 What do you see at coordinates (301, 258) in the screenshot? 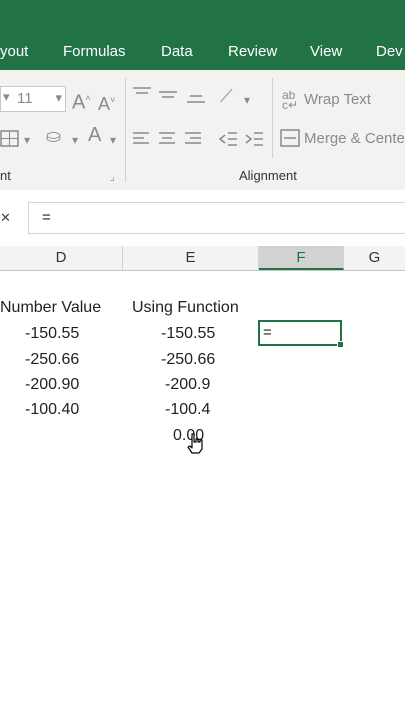
I see `column-header-f: F` at bounding box center [301, 258].